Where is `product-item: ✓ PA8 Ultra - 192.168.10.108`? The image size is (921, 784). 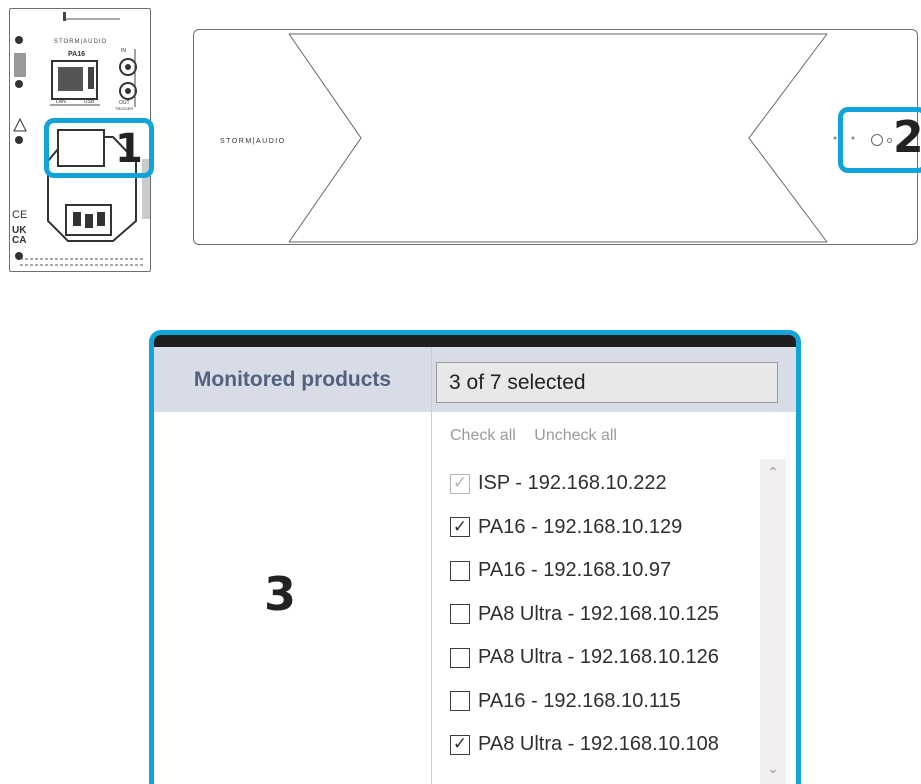 product-item: ✓ PA8 Ultra - 192.168.10.108 is located at coordinates (606, 745).